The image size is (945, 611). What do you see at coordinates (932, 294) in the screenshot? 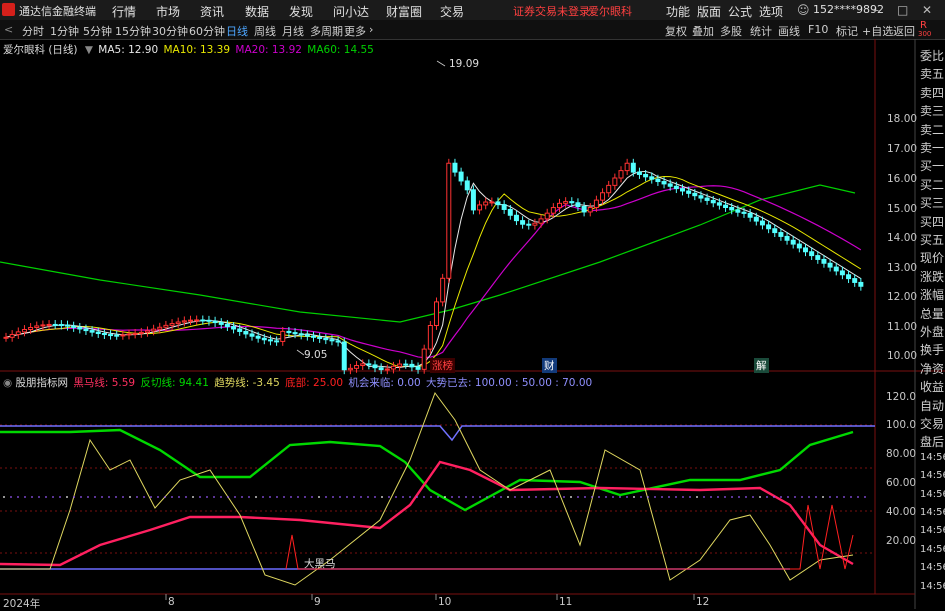
I see `side-panel-item: 涨幅` at bounding box center [932, 294].